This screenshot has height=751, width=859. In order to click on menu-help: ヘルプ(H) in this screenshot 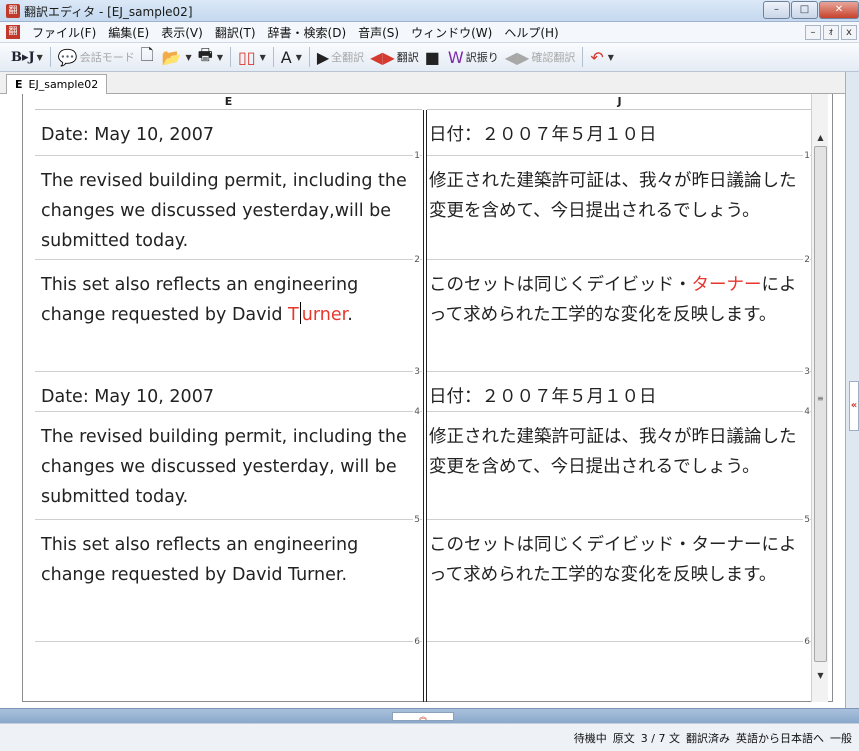, I will do `click(531, 32)`.